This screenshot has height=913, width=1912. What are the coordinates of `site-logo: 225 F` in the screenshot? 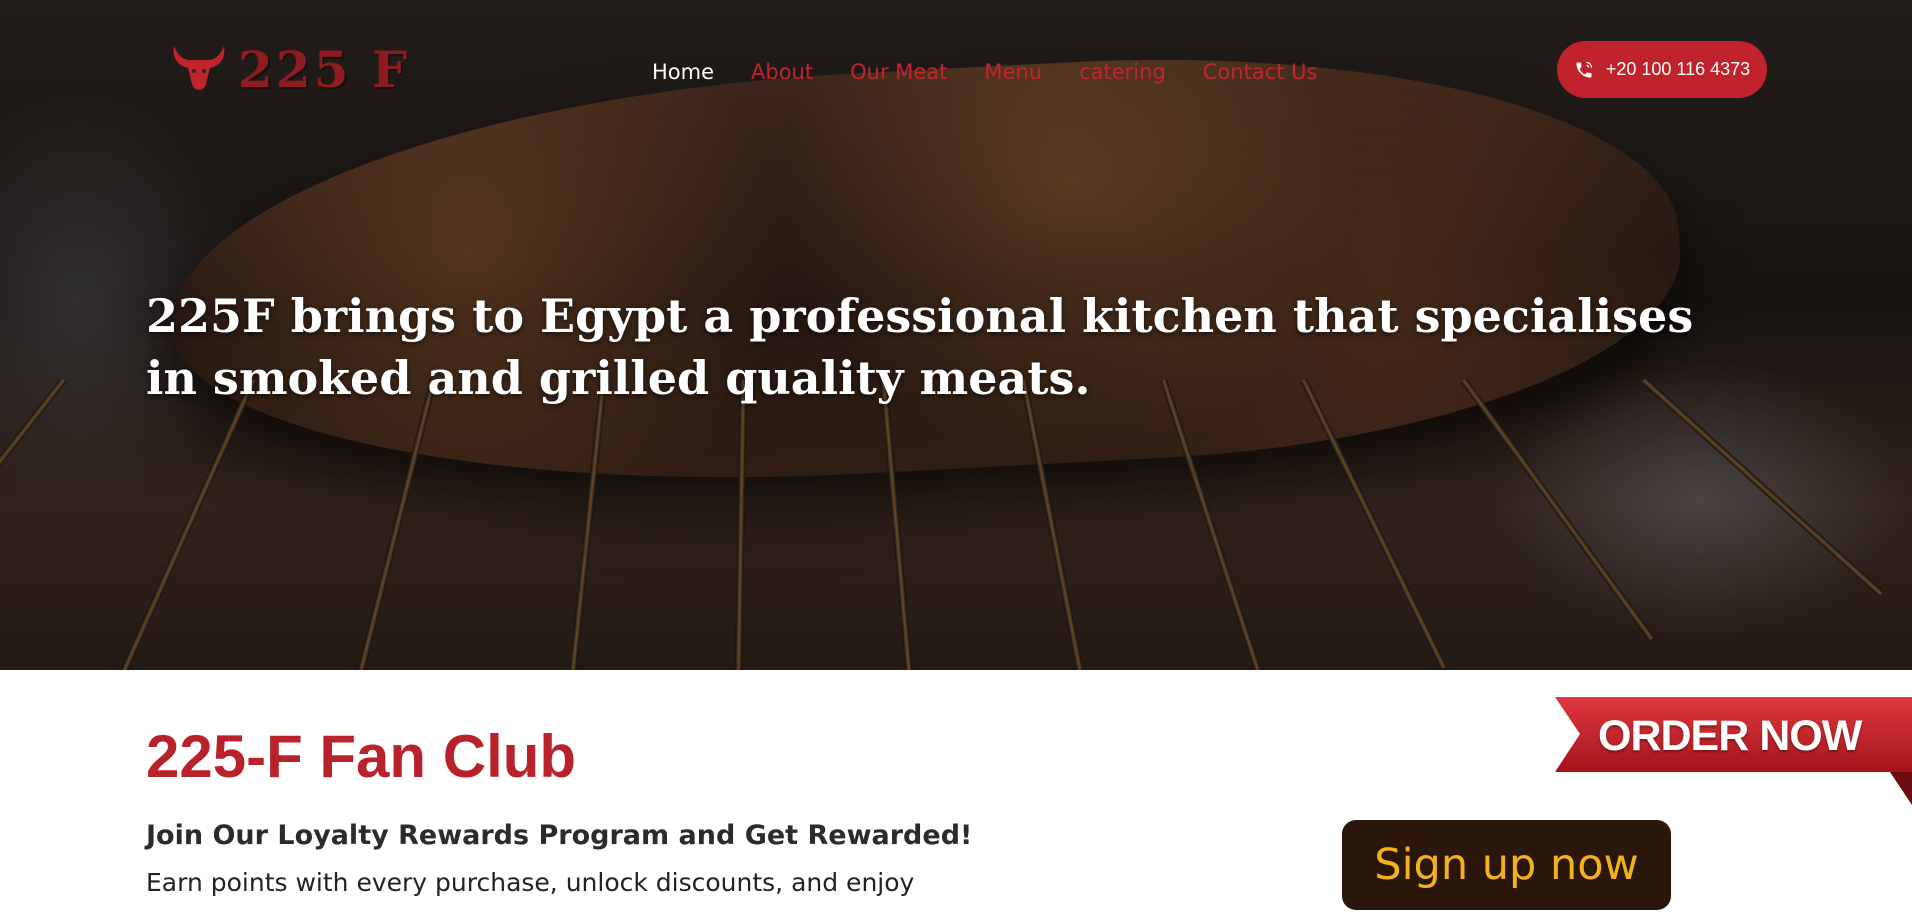 It's located at (290, 70).